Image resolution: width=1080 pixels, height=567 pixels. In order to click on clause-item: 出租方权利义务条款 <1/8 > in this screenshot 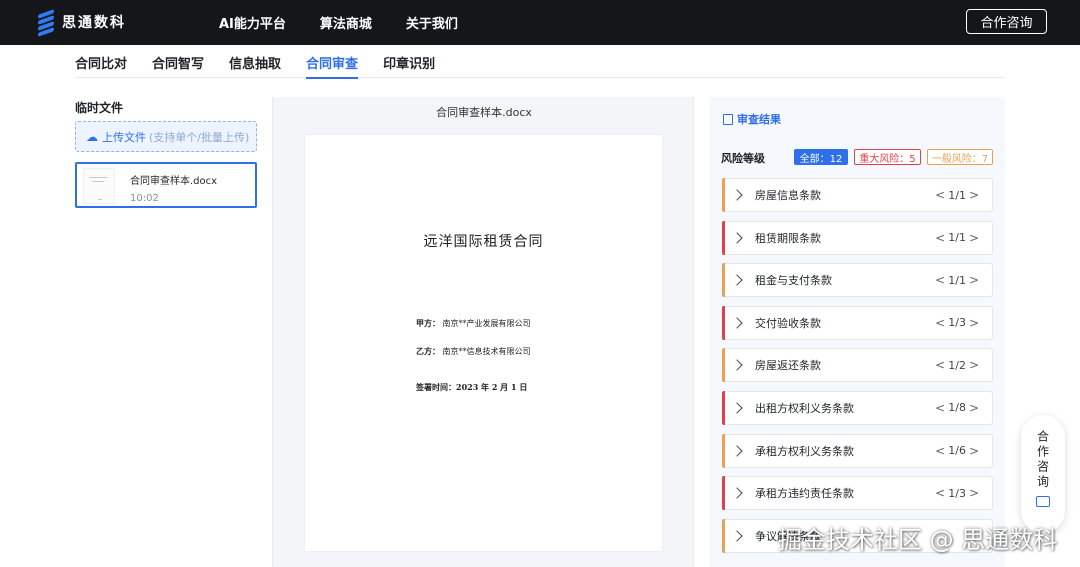, I will do `click(857, 407)`.